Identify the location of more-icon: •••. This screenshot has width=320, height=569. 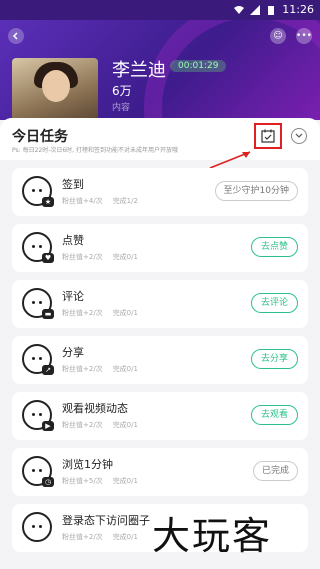
(304, 36).